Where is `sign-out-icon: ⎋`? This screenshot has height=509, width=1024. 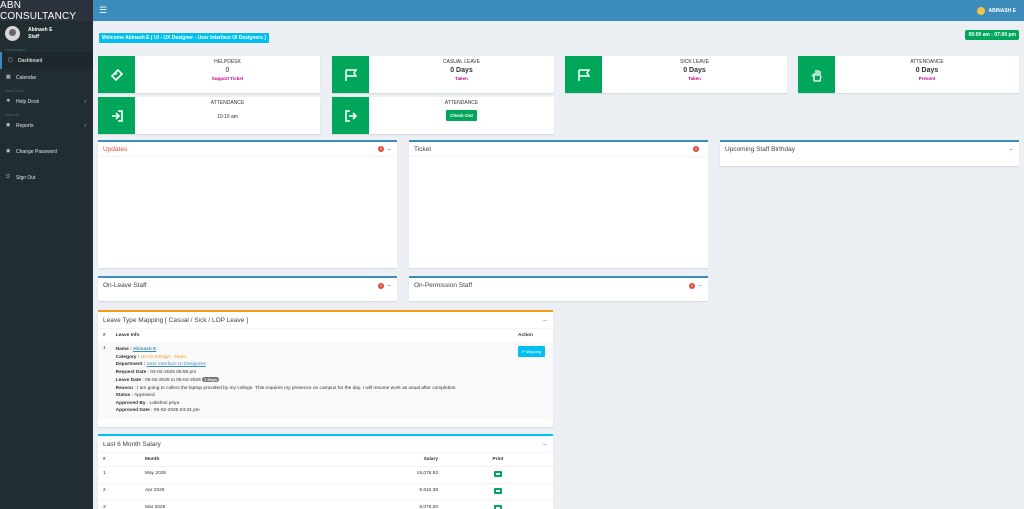 sign-out-icon: ⎋ is located at coordinates (8, 177).